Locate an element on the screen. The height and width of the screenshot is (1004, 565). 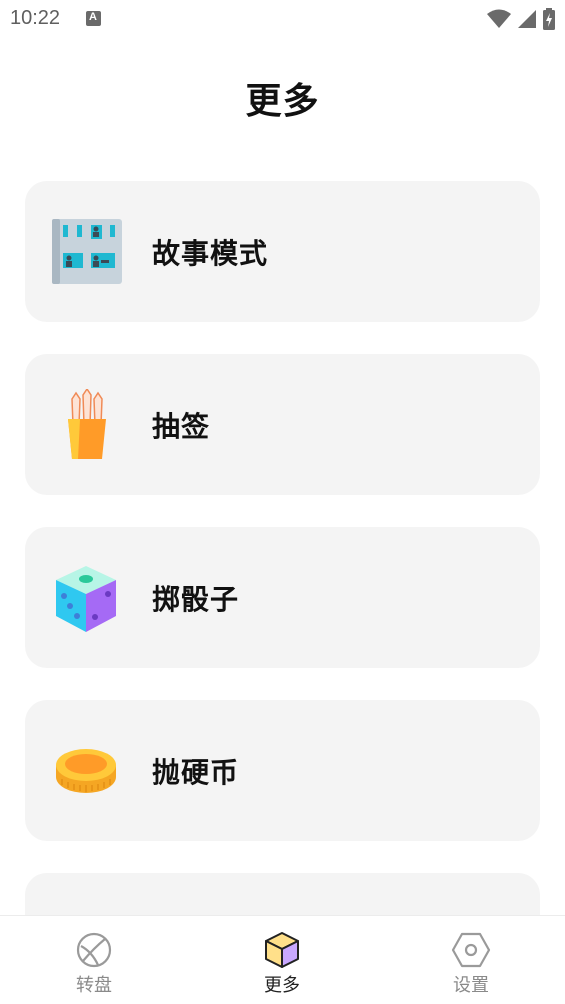
coin-flip-card: 抛硬币 is located at coordinates (282, 770).